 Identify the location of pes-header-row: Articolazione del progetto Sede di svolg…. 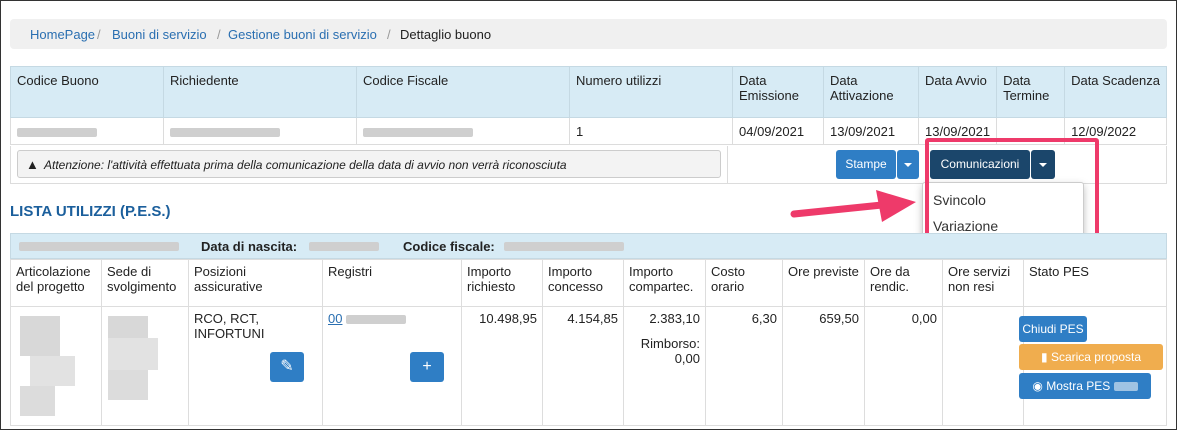
(588, 283).